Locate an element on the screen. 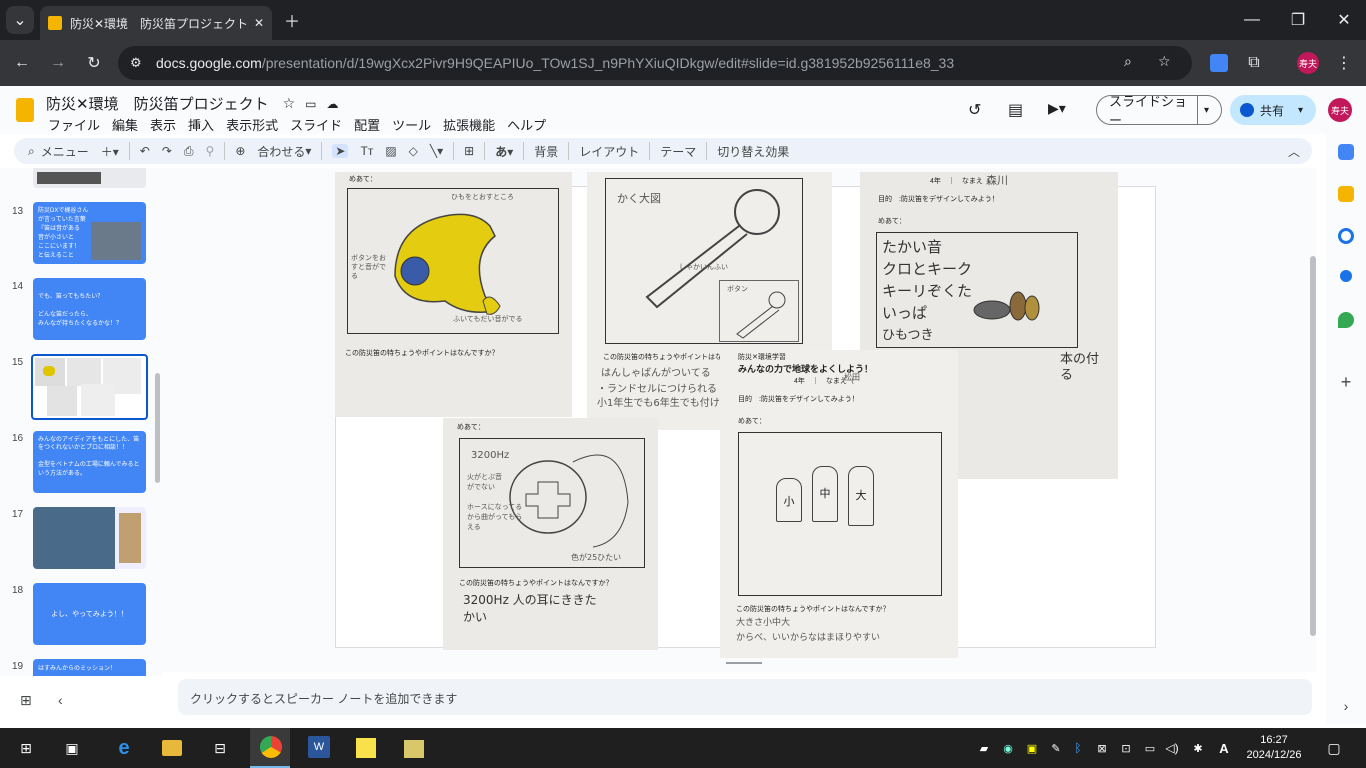  tray-app-icon: ▰ is located at coordinates (984, 748).